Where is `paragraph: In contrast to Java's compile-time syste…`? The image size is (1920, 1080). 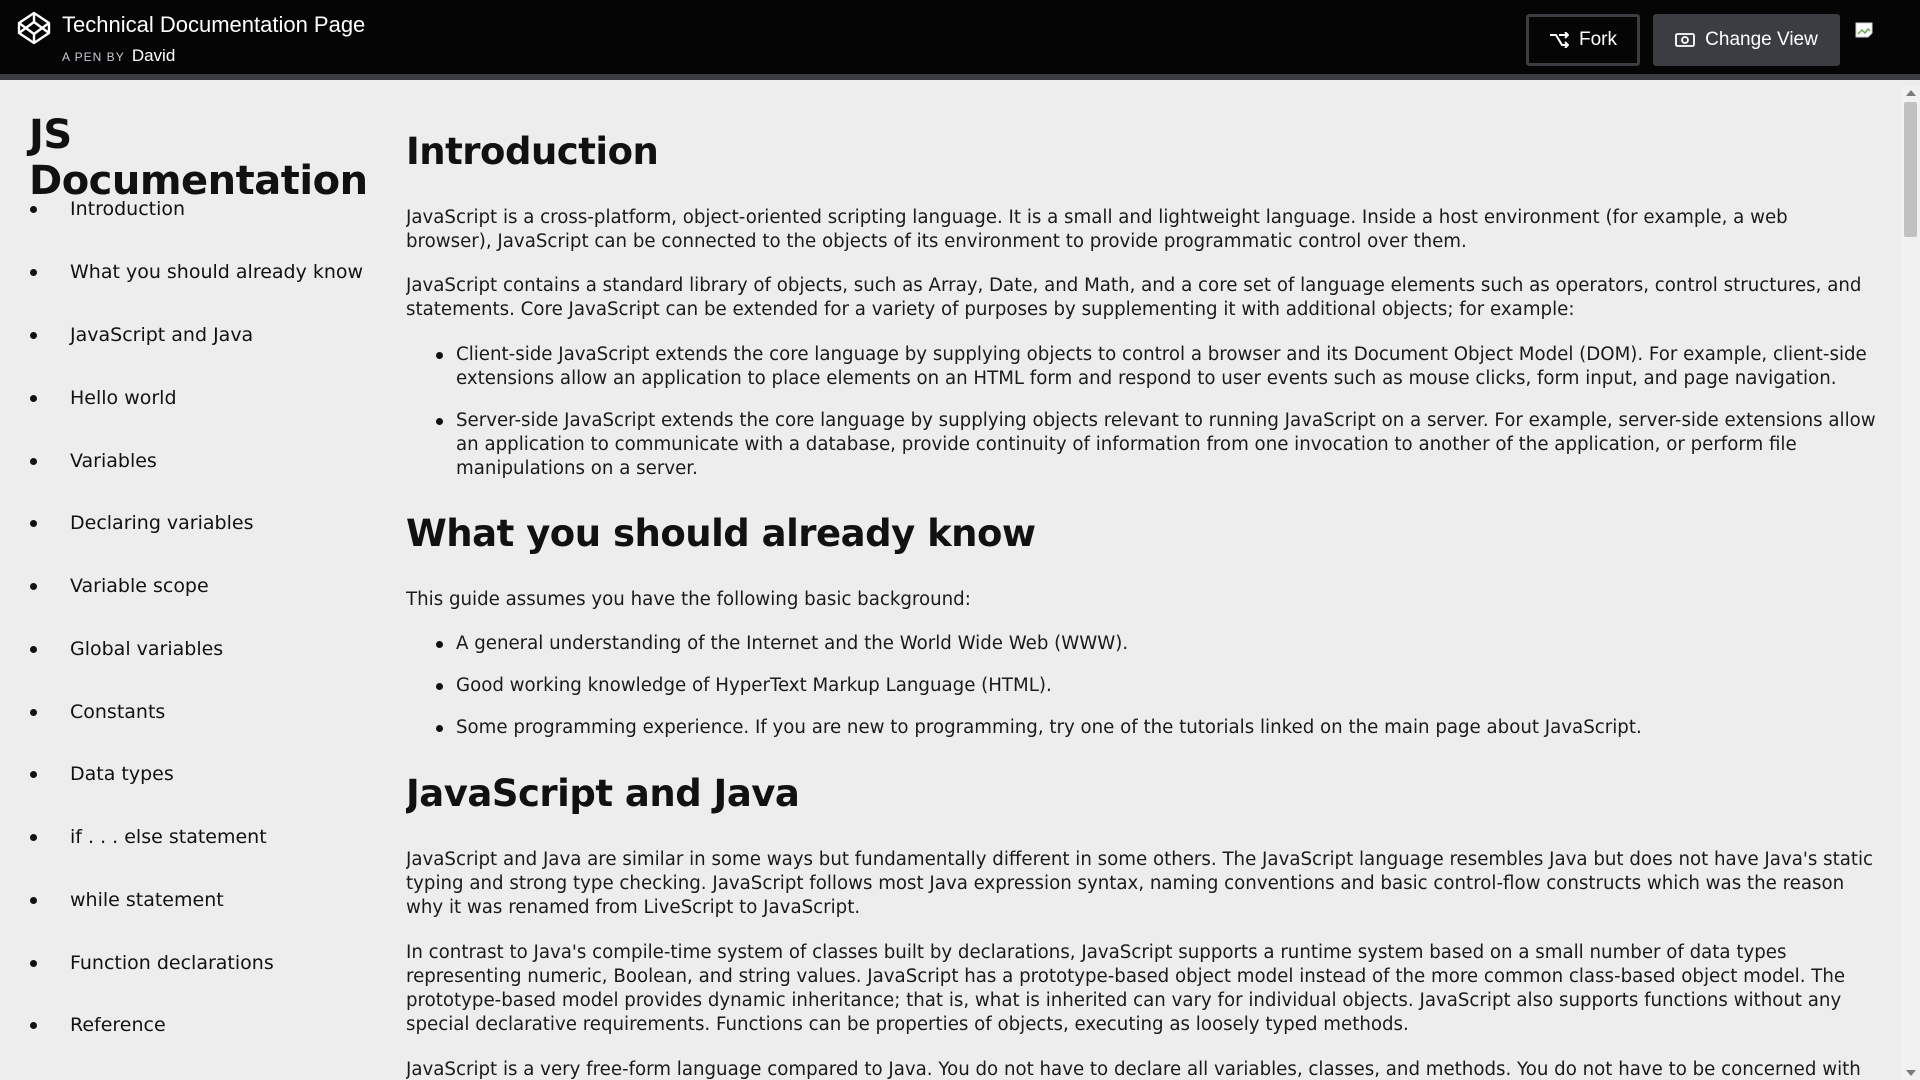 paragraph: In contrast to Java's compile-time syste… is located at coordinates (1126, 988).